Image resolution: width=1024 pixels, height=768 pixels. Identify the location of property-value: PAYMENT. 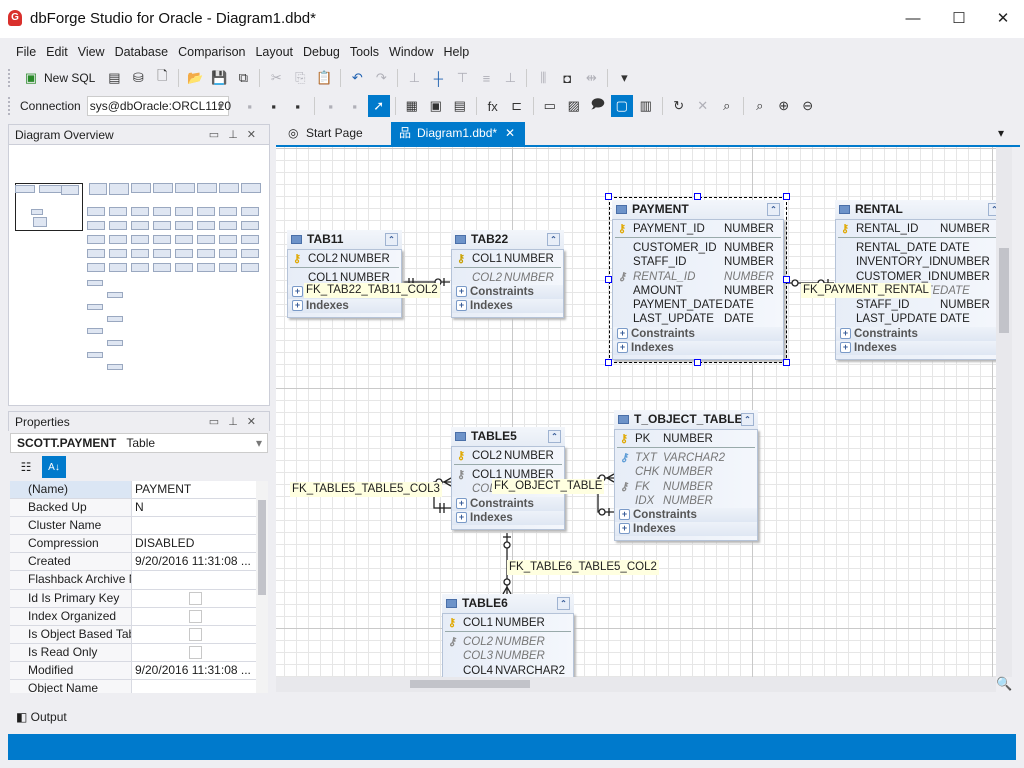
(194, 489).